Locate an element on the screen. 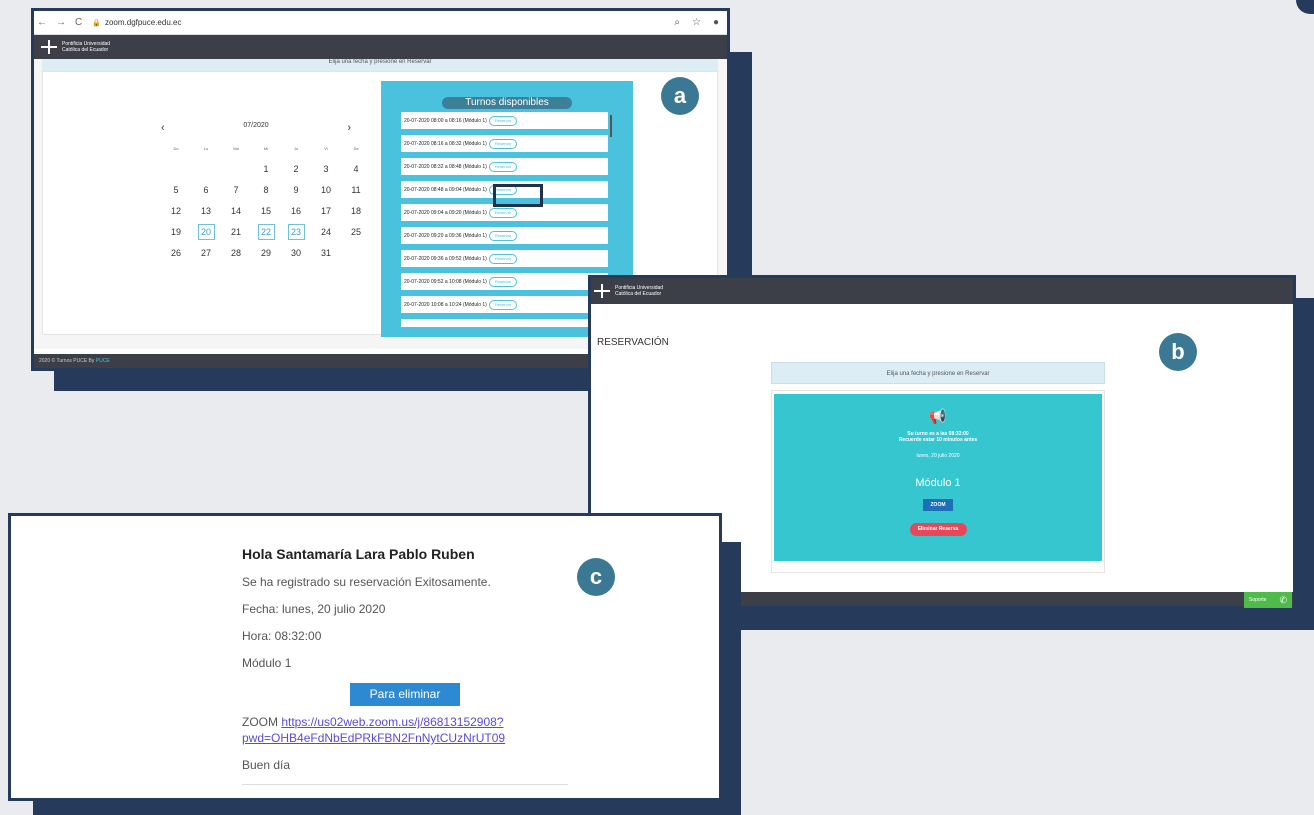 The image size is (1314, 815). page-title: RESERVACIÓN is located at coordinates (633, 342).